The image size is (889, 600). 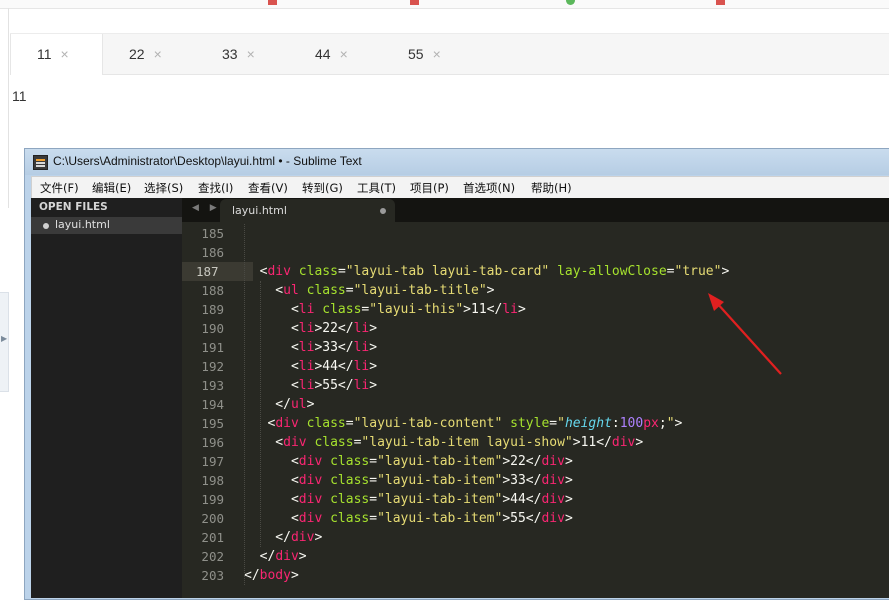 I want to click on red-arrow-icon, so click(x=745, y=334).